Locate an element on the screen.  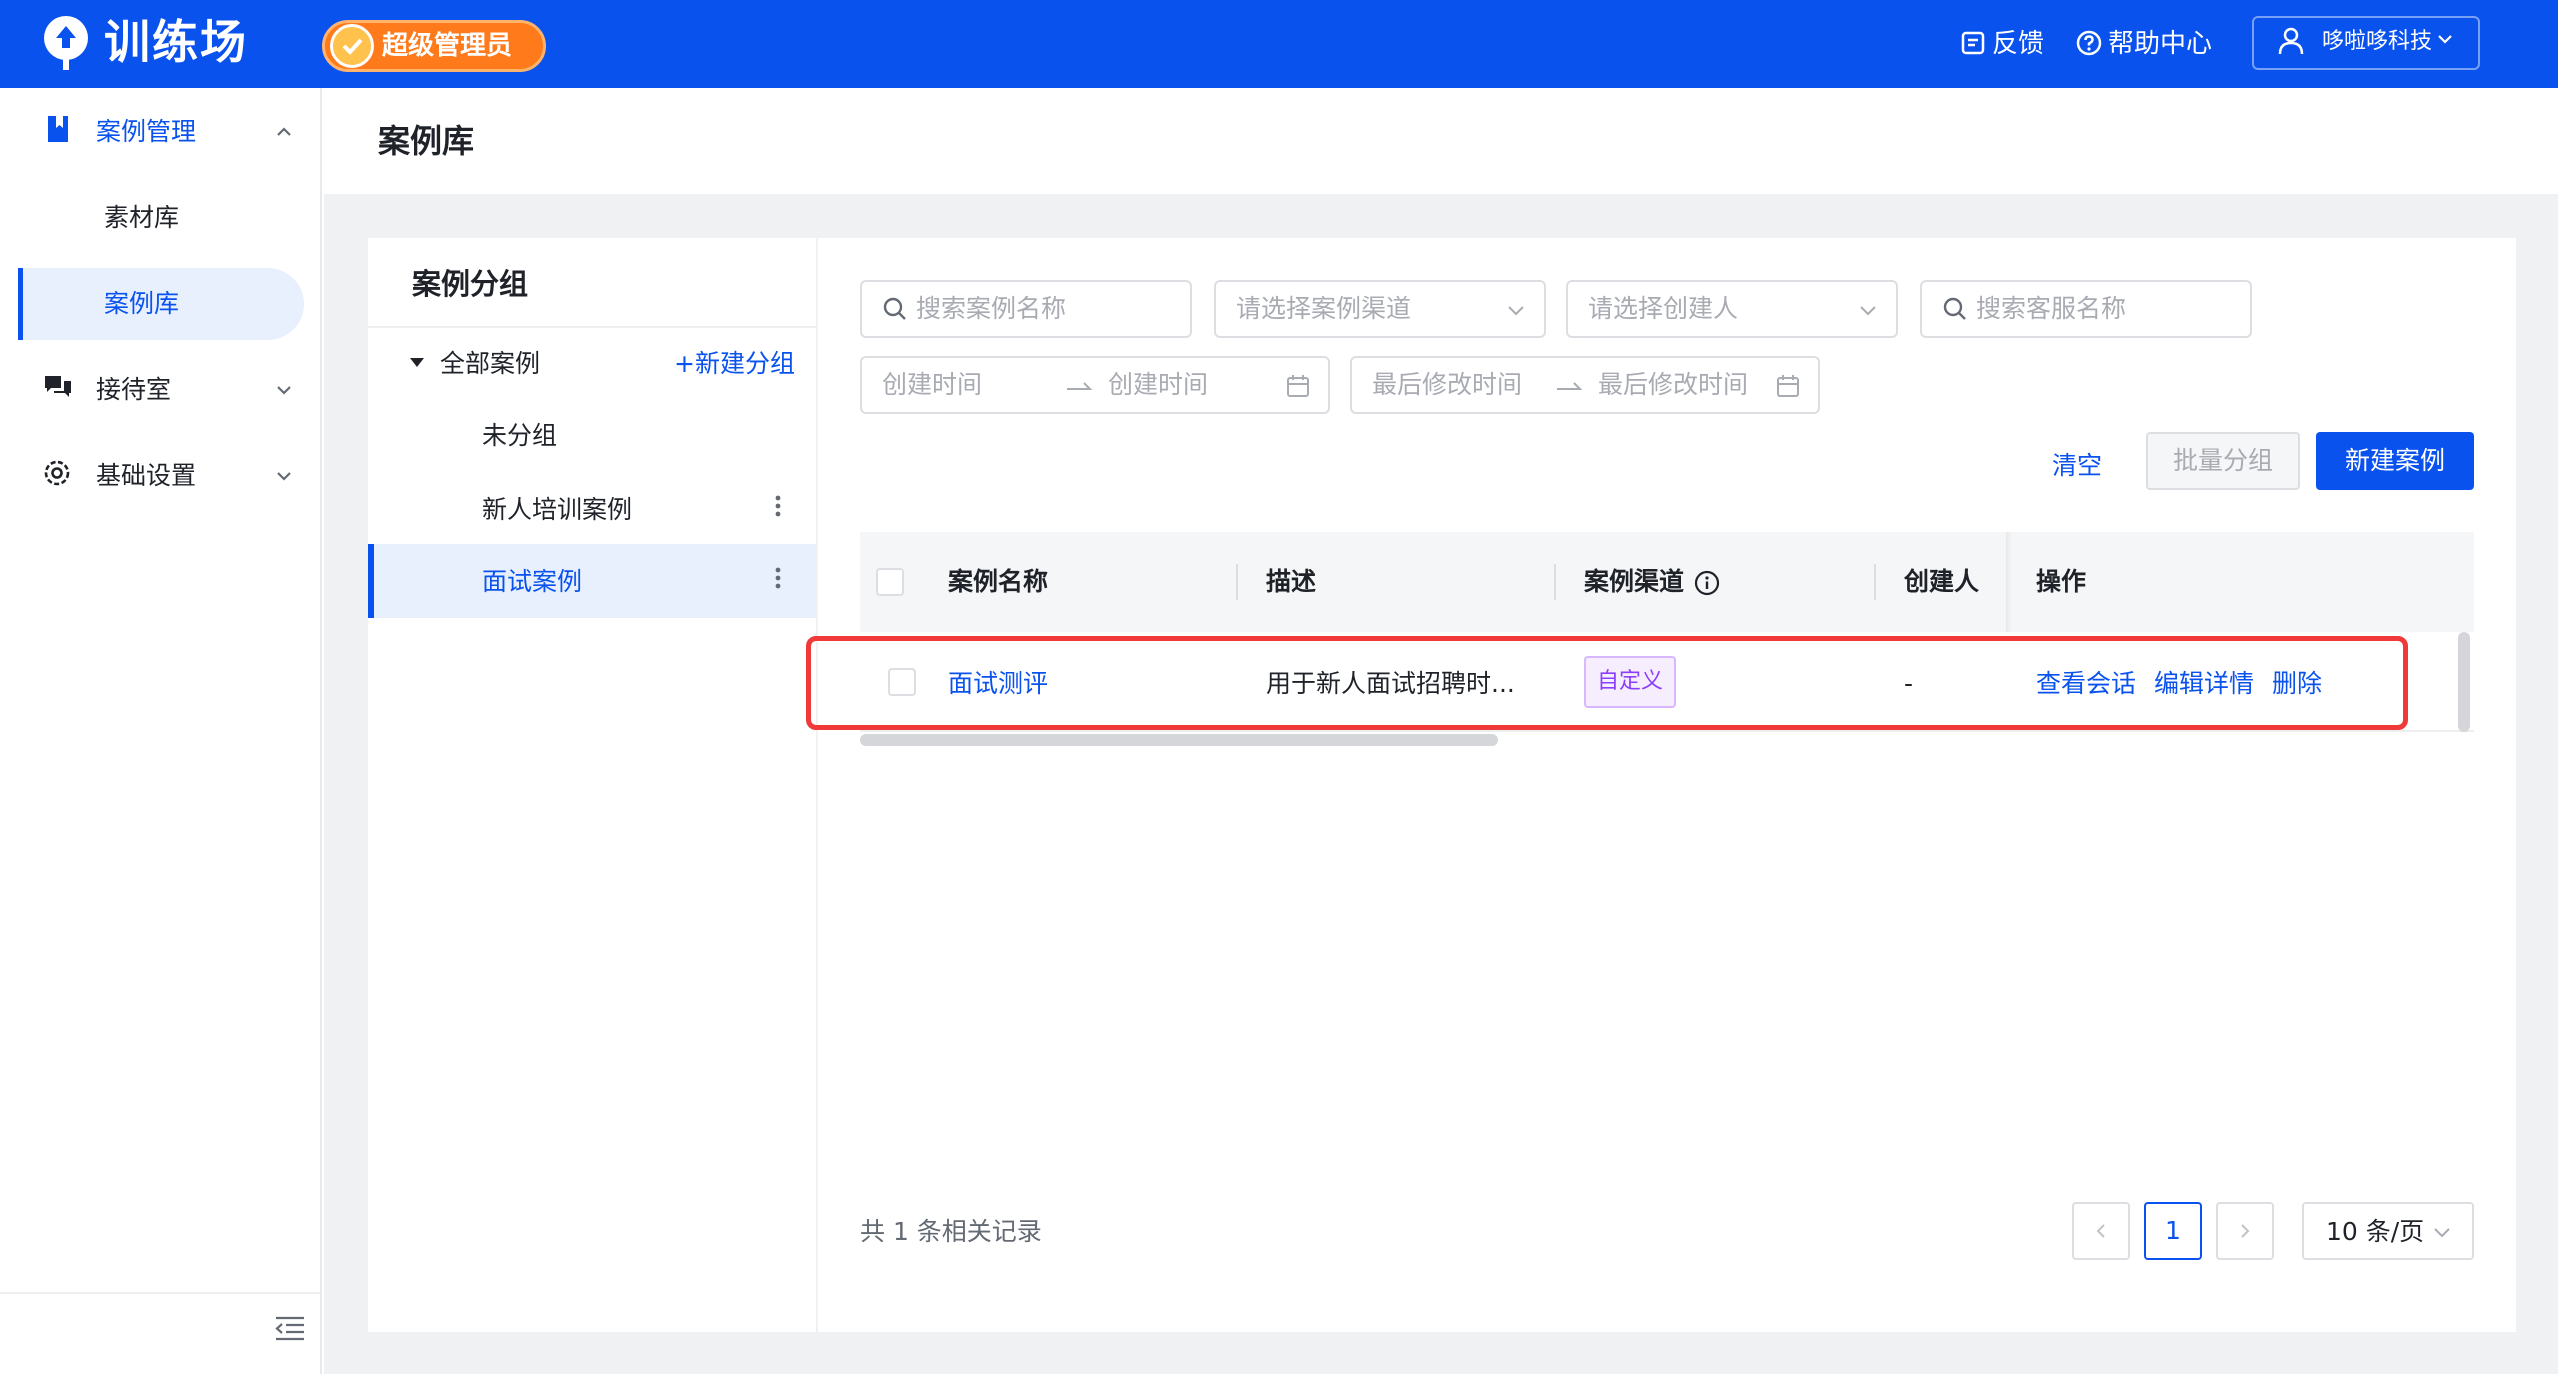
sidebar-item-case-management: 案例管理 is located at coordinates (146, 132).